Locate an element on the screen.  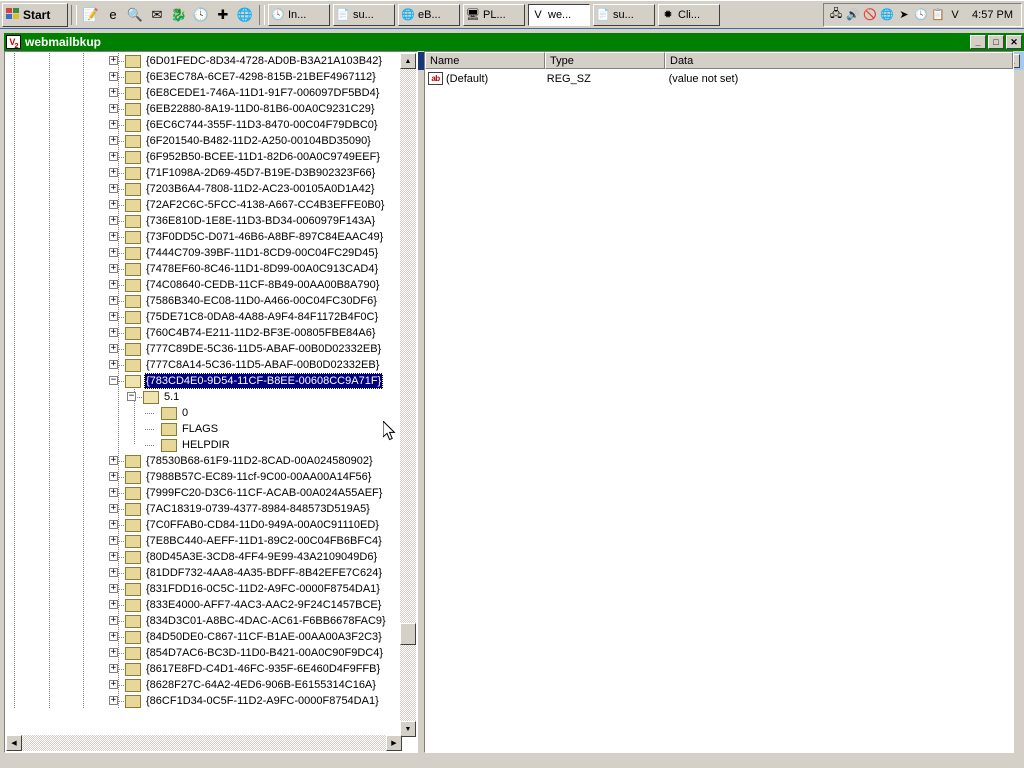
column-name: Name is located at coordinates (485, 60).